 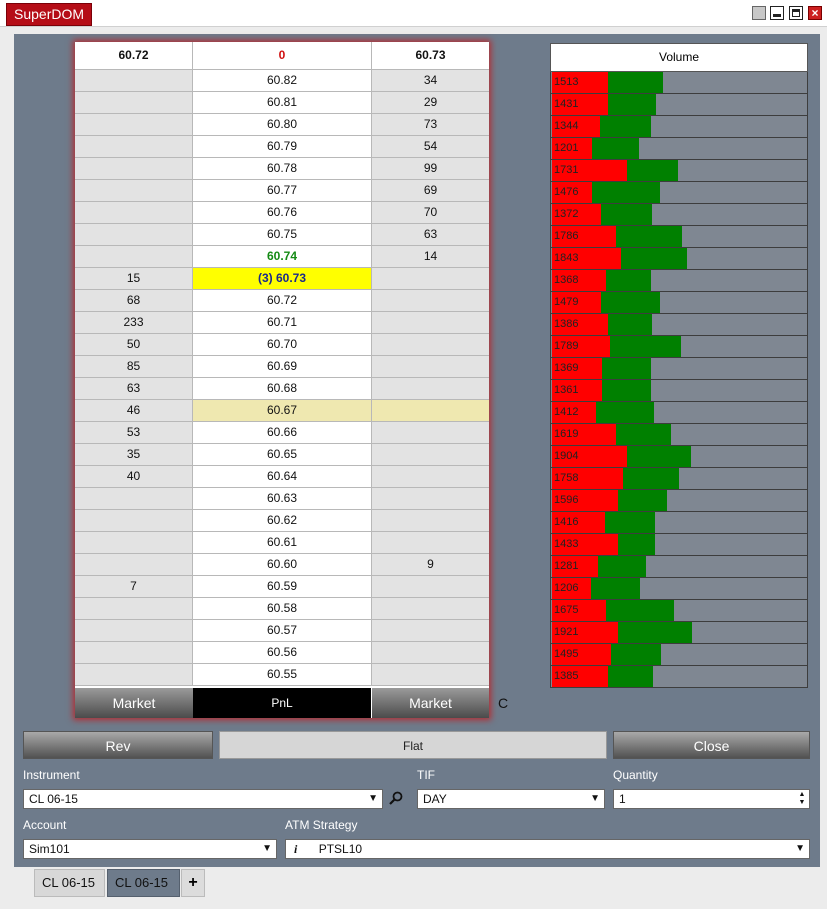 I want to click on minimize-button, so click(x=777, y=13).